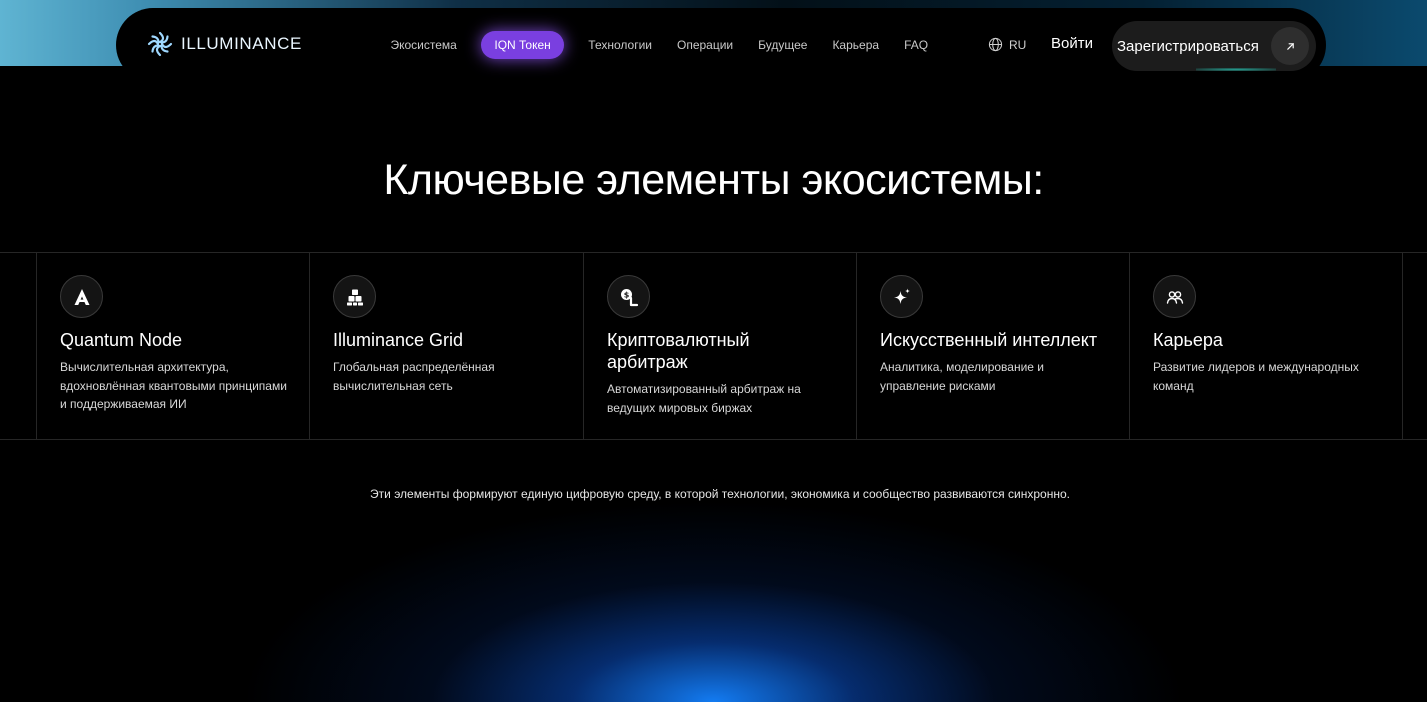  Describe the element at coordinates (916, 45) in the screenshot. I see `nav-link-faq: FAQ` at that location.